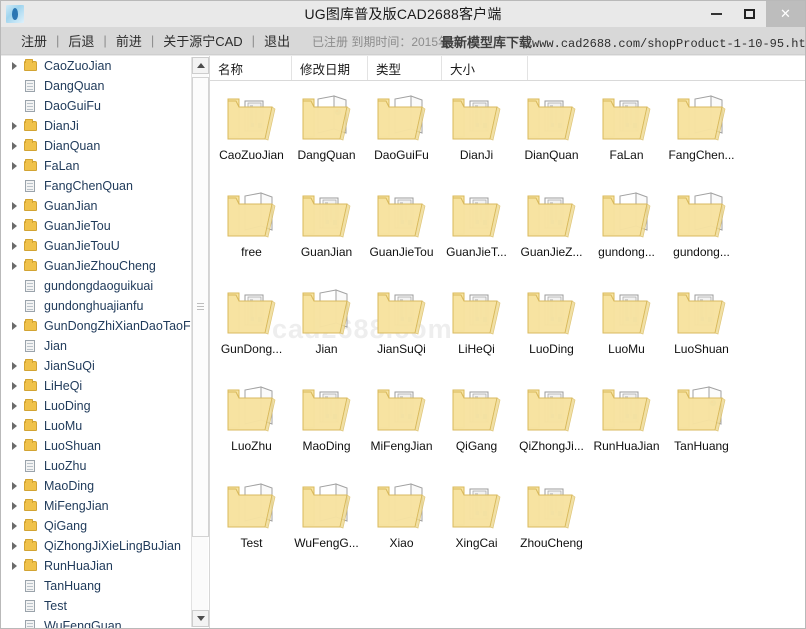  Describe the element at coordinates (105, 266) in the screenshot. I see `tree-item-GuanJieZhouCheng: GuanJieZhouCheng` at that location.